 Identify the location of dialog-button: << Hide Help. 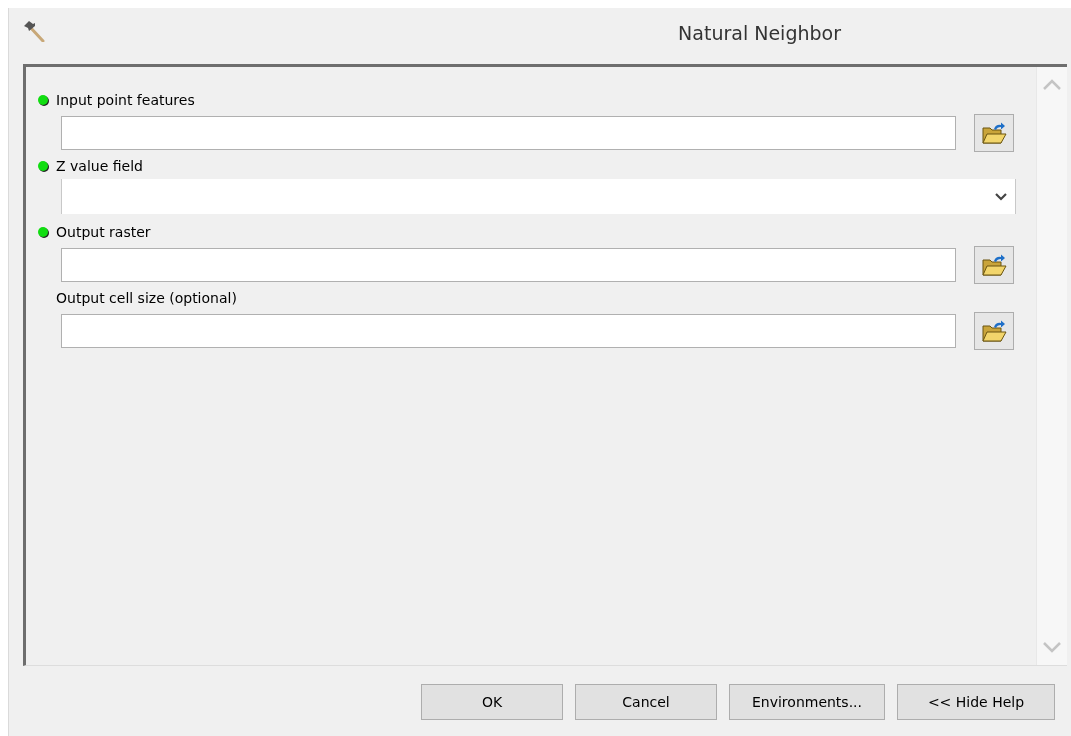
(976, 702).